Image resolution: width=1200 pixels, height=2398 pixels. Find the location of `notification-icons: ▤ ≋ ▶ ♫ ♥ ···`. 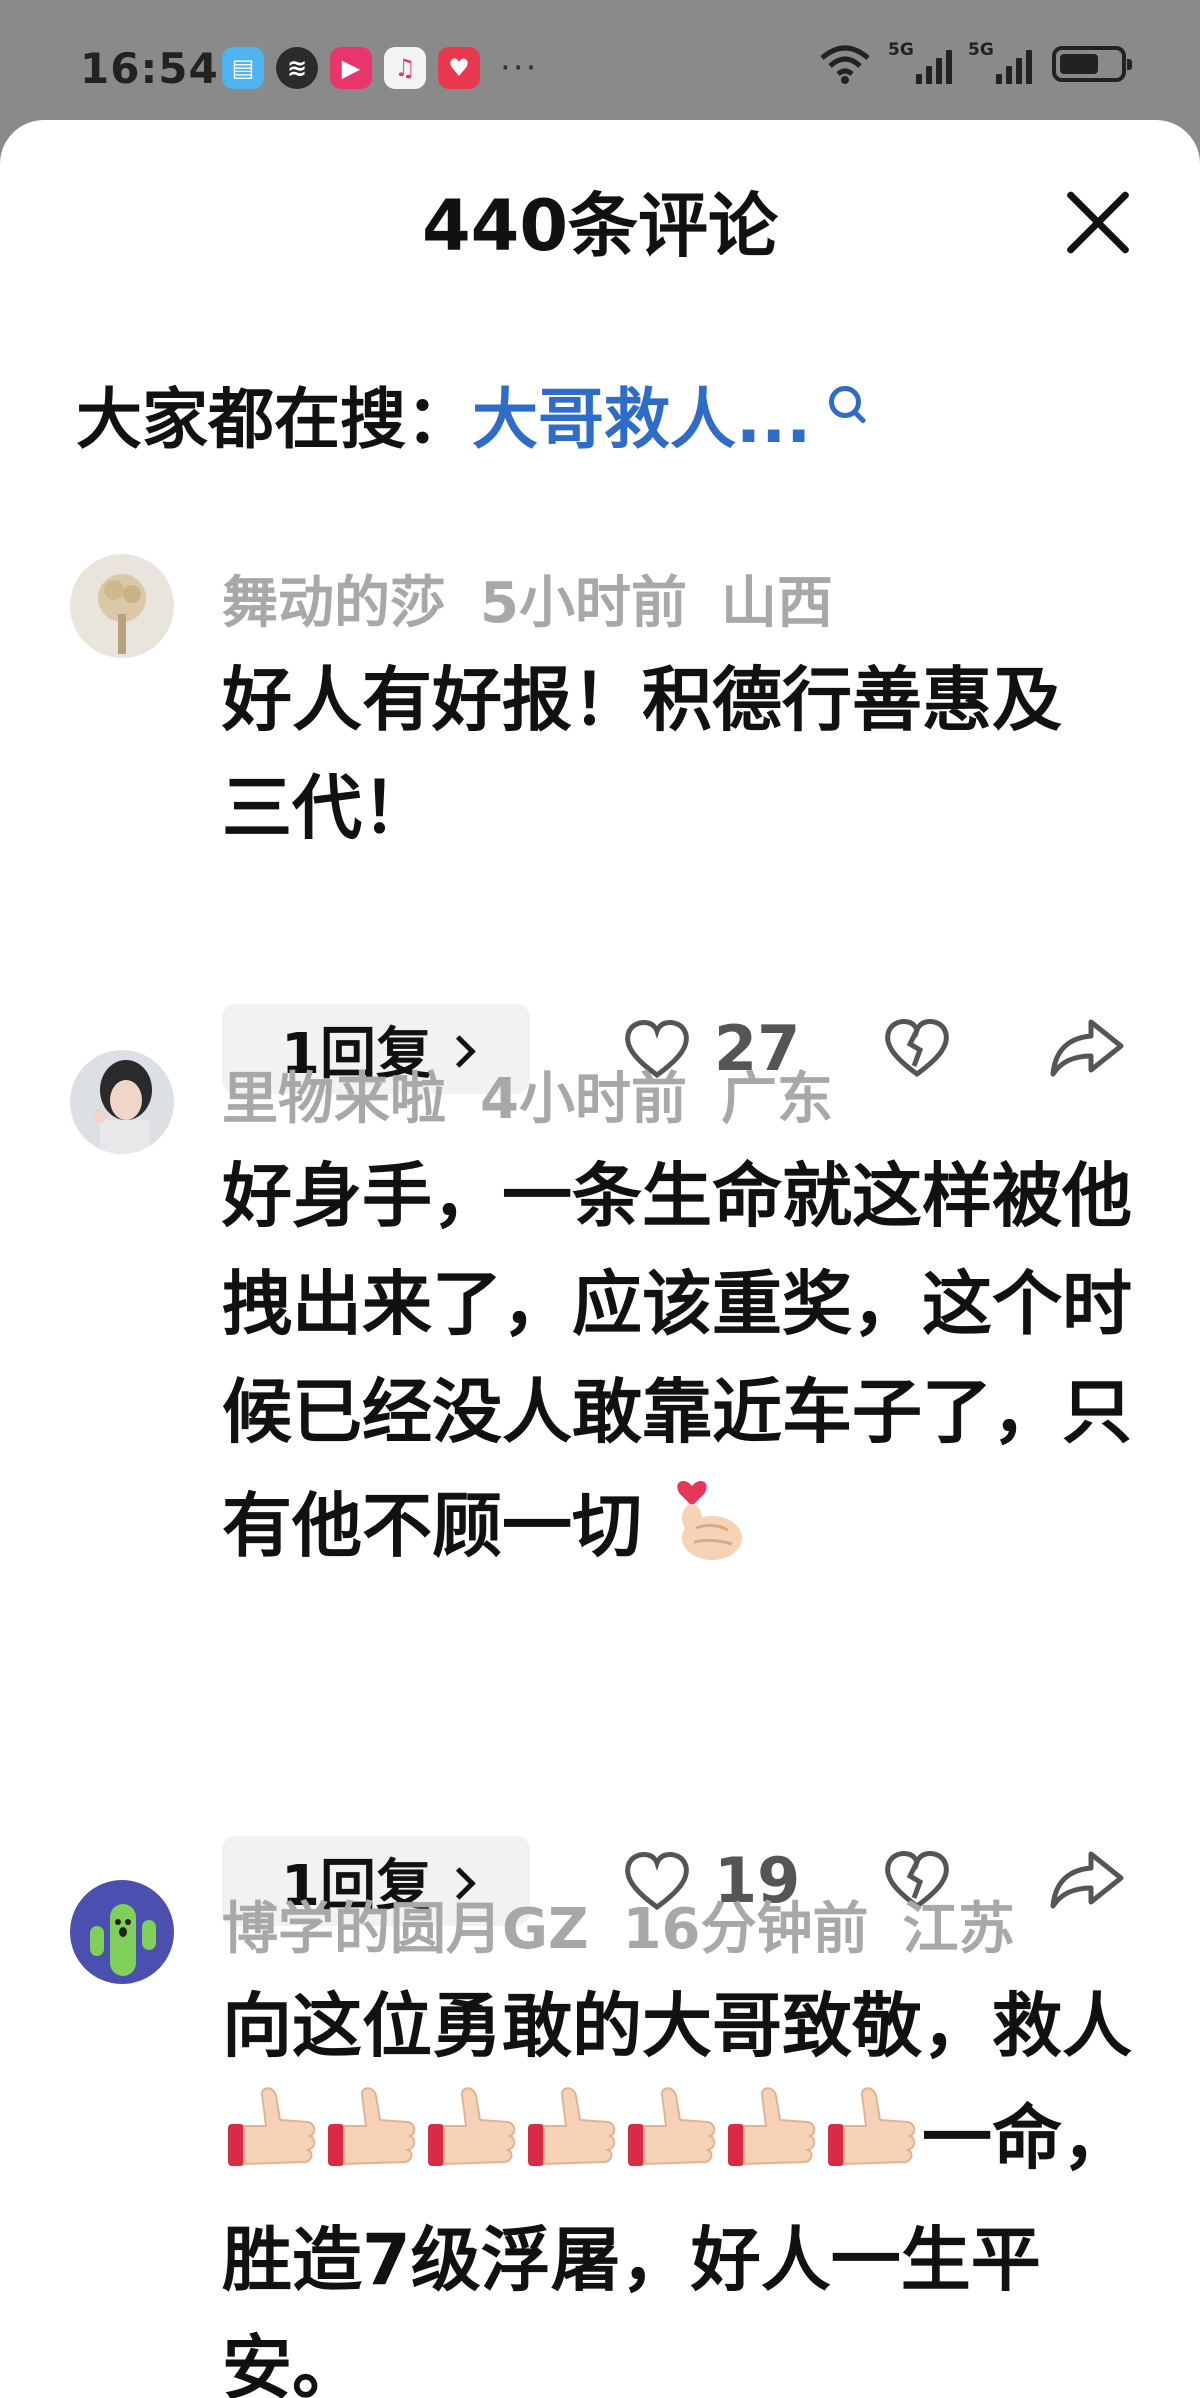

notification-icons: ▤ ≋ ▶ ♫ ♥ ··· is located at coordinates (380, 68).